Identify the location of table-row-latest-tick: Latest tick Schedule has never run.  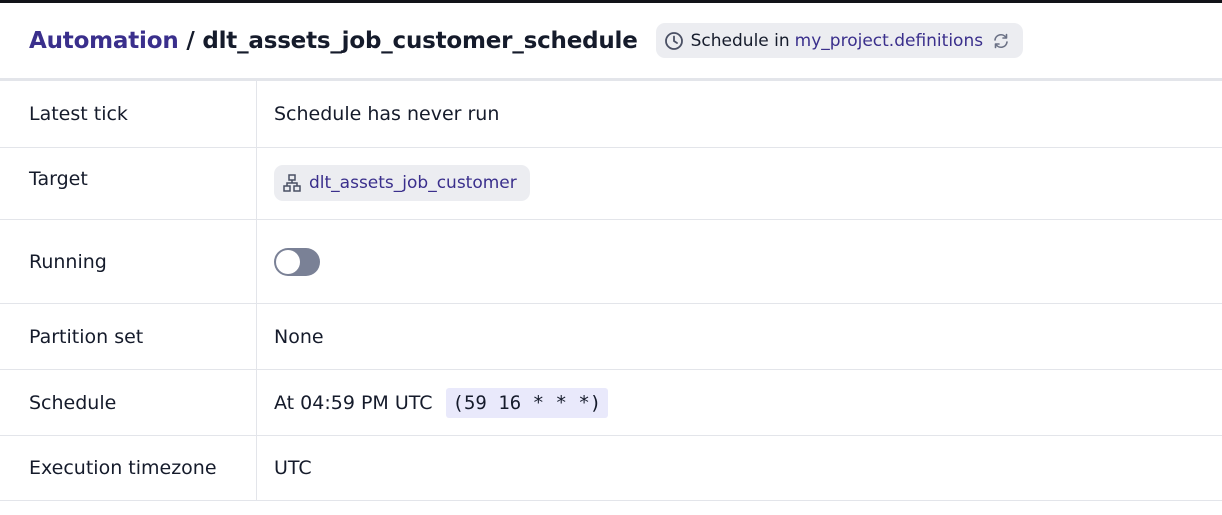
(611, 114).